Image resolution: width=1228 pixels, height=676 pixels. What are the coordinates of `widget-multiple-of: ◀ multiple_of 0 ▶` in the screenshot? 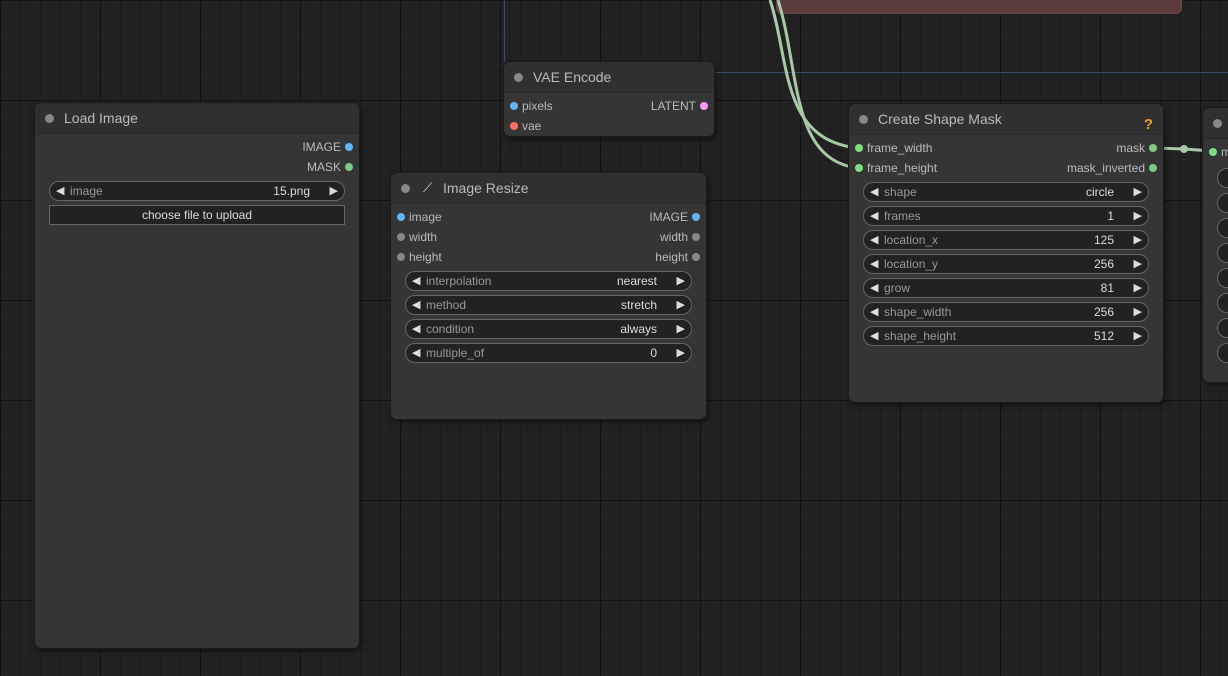 It's located at (548, 353).